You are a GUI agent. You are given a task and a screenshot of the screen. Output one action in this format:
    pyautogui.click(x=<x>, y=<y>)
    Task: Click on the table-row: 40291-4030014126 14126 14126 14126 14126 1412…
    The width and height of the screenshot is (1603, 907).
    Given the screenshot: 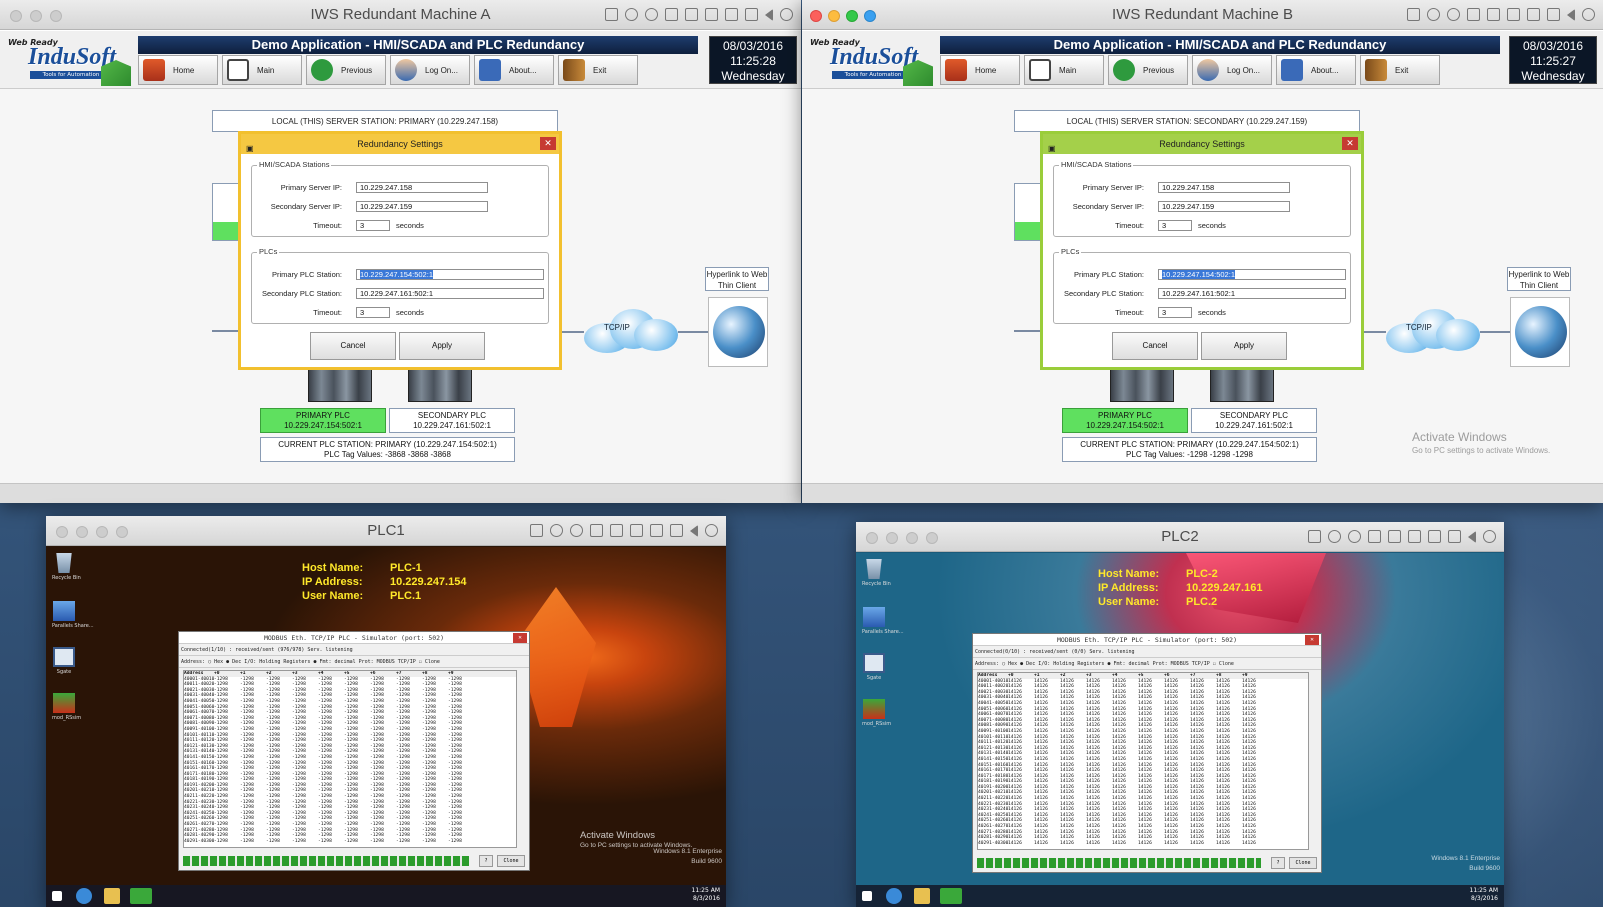 What is the action you would take?
    pyautogui.click(x=1143, y=844)
    